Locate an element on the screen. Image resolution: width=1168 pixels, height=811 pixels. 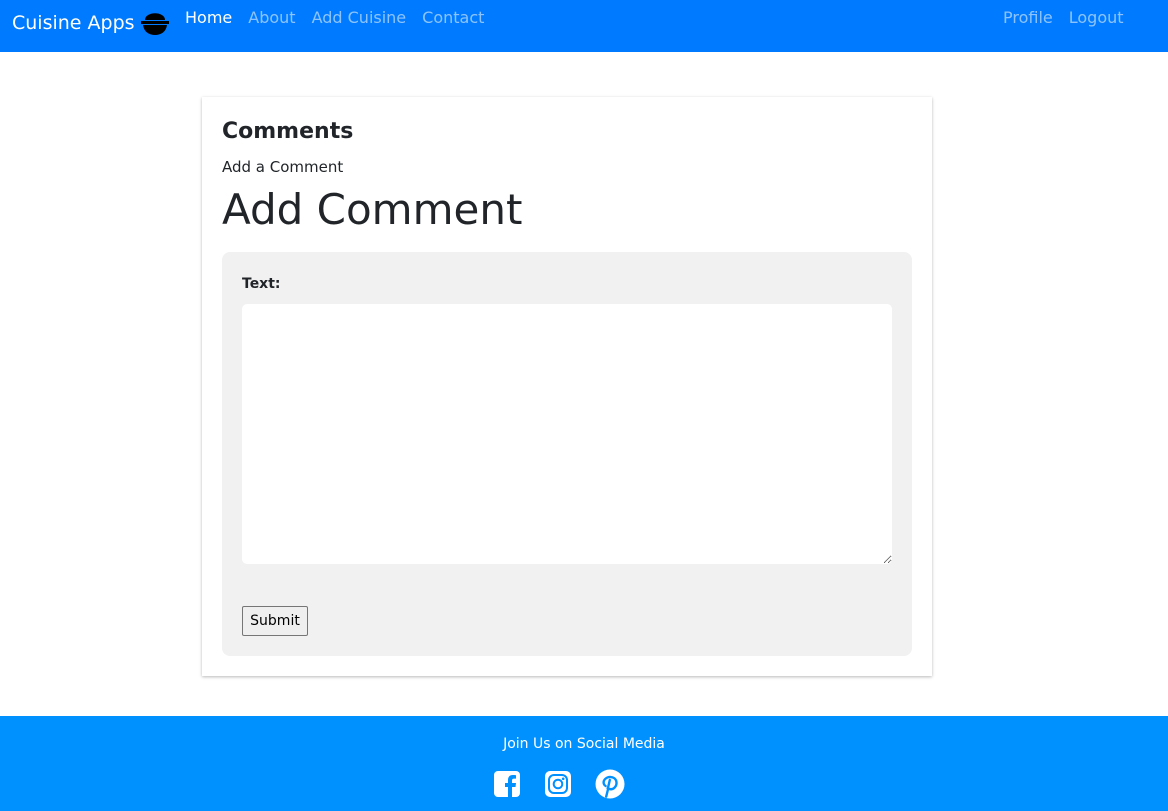
footer: Join Us on Social Media is located at coordinates (584, 763).